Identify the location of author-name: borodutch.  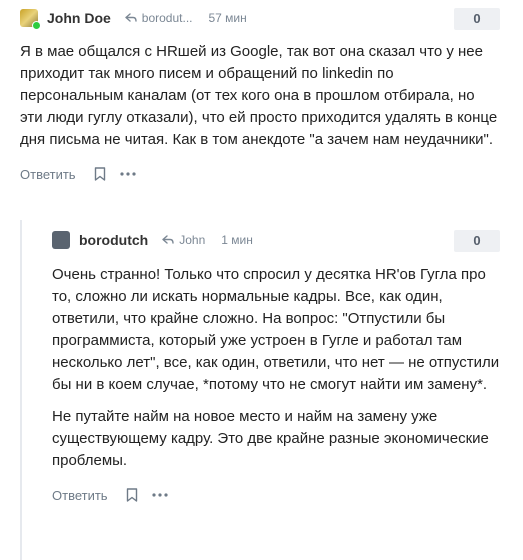
(113, 240).